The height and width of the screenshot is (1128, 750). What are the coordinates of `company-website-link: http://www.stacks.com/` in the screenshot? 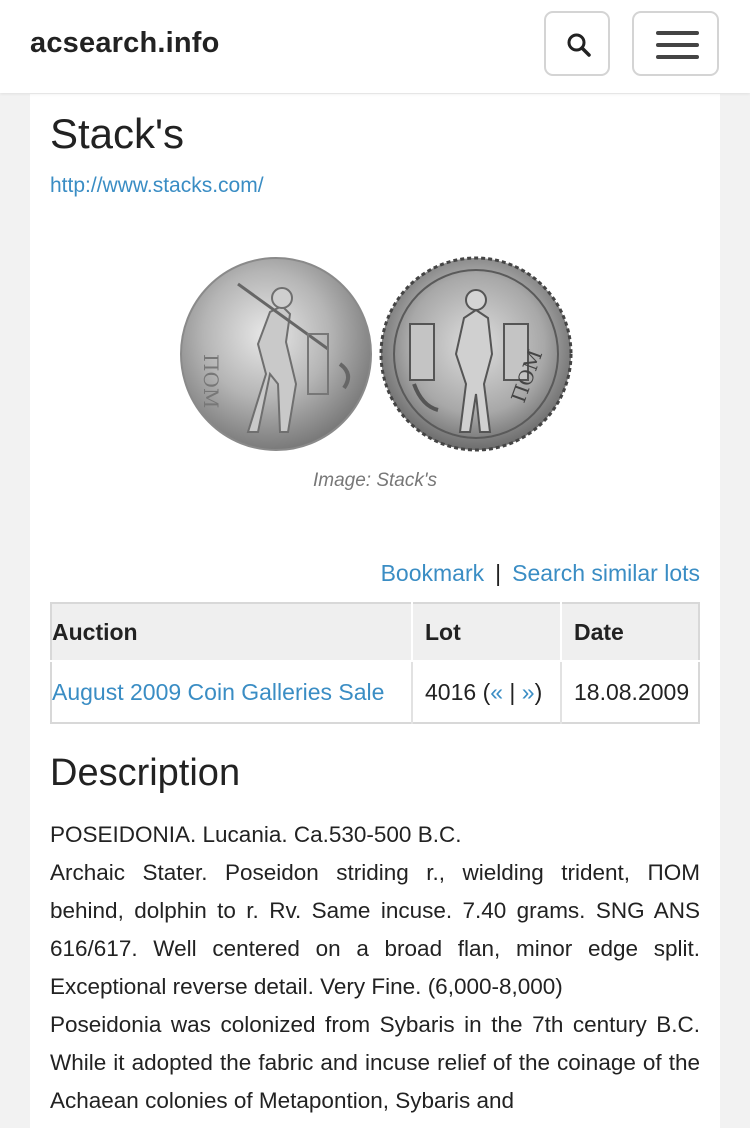 It's located at (157, 186).